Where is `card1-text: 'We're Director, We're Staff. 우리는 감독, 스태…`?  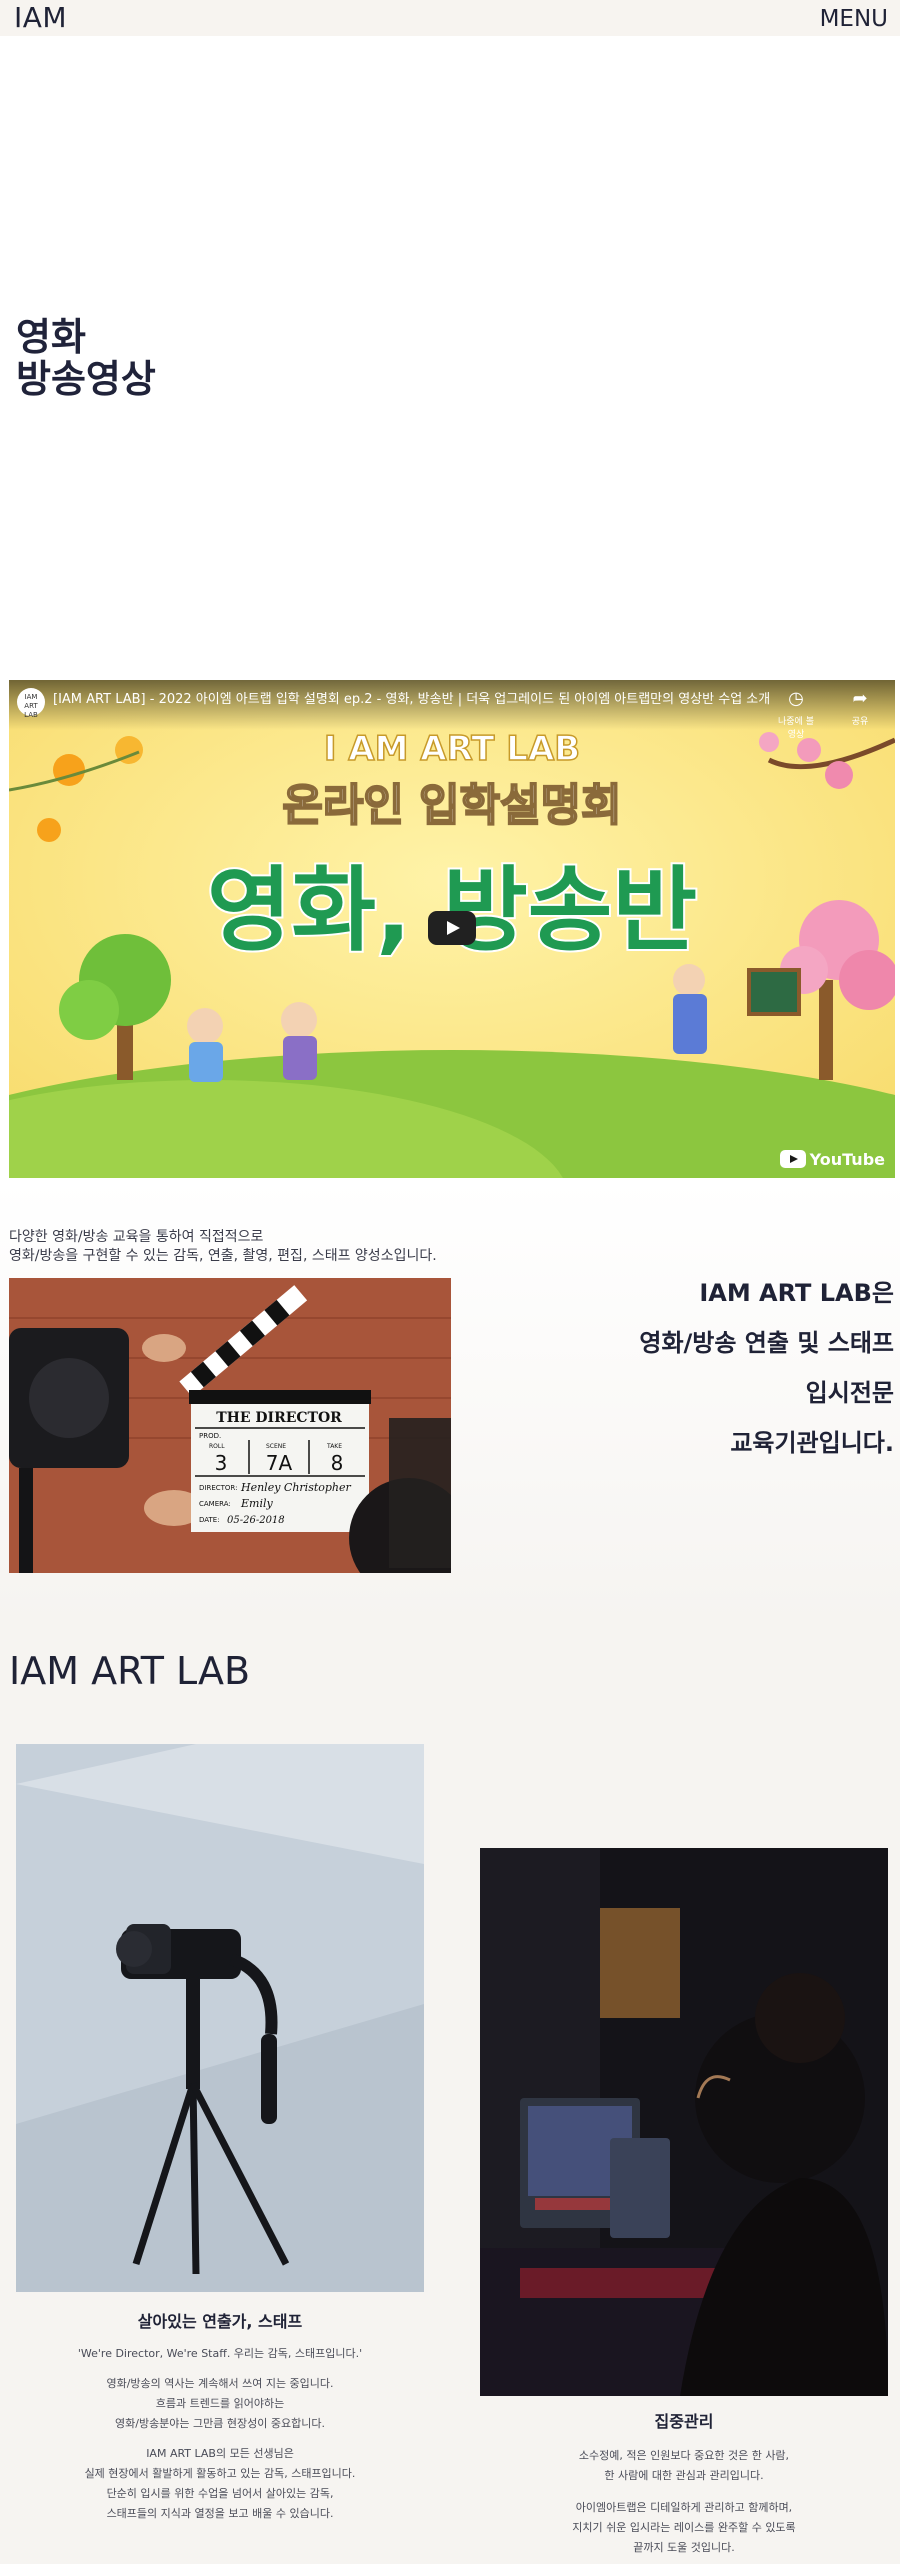
card1-text: 'We're Director, We're Staff. 우리는 감독, 스태… is located at coordinates (220, 2434).